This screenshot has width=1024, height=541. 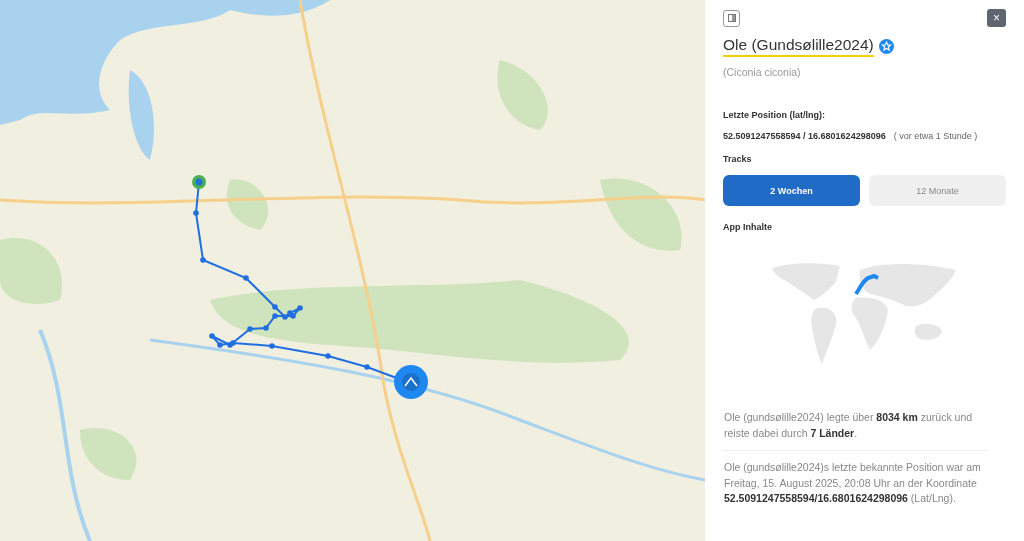 What do you see at coordinates (791, 190) in the screenshot?
I see `track-range-button: 2 Wochen` at bounding box center [791, 190].